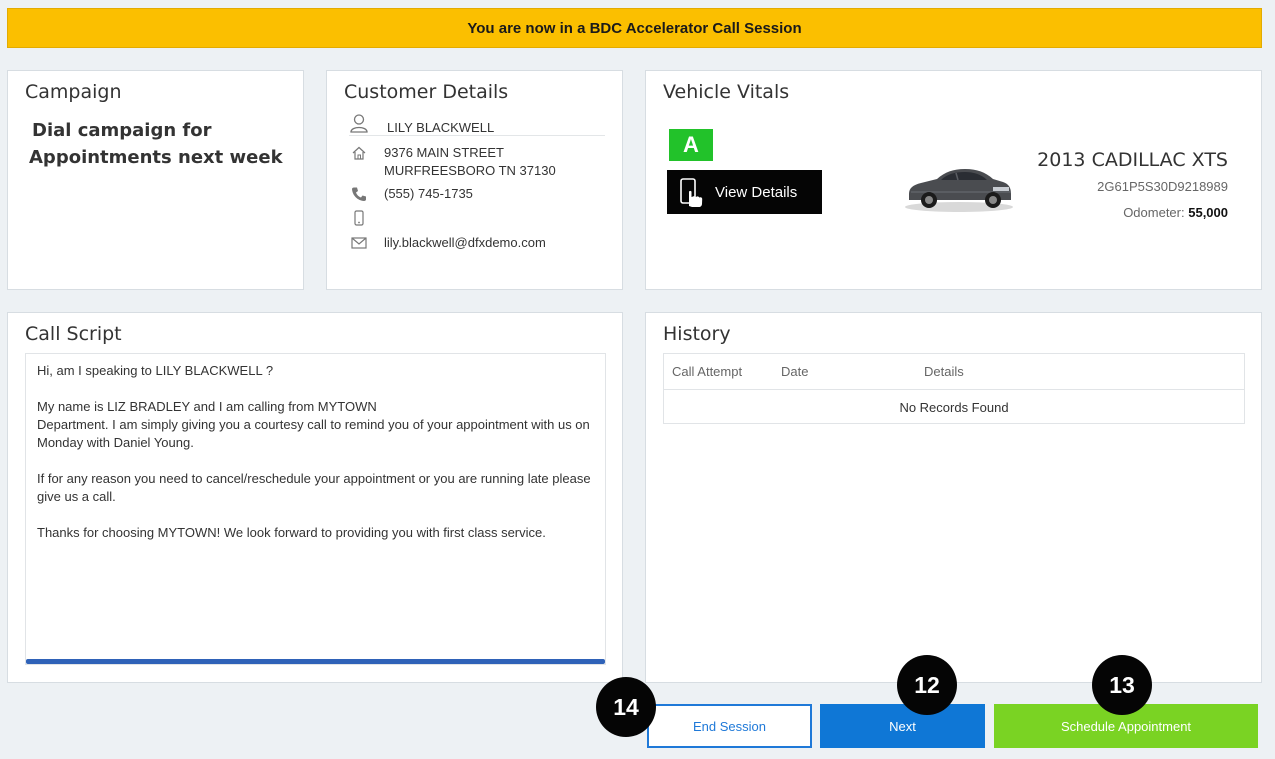 Image resolution: width=1275 pixels, height=759 pixels. What do you see at coordinates (729, 726) in the screenshot?
I see `end-session-button: End Session` at bounding box center [729, 726].